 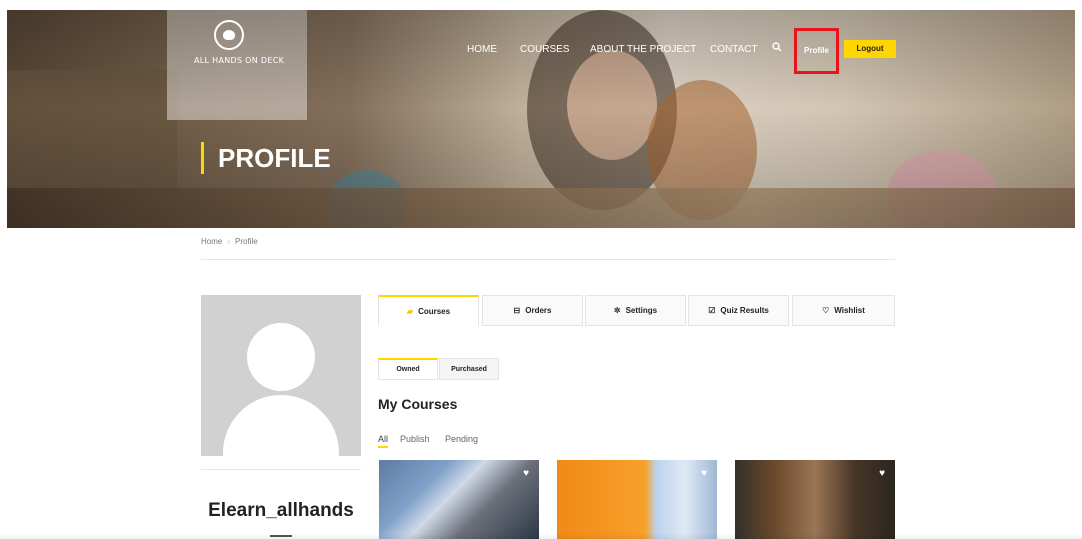 What do you see at coordinates (643, 49) in the screenshot?
I see `nav-about: ABOUT THE PROJECT` at bounding box center [643, 49].